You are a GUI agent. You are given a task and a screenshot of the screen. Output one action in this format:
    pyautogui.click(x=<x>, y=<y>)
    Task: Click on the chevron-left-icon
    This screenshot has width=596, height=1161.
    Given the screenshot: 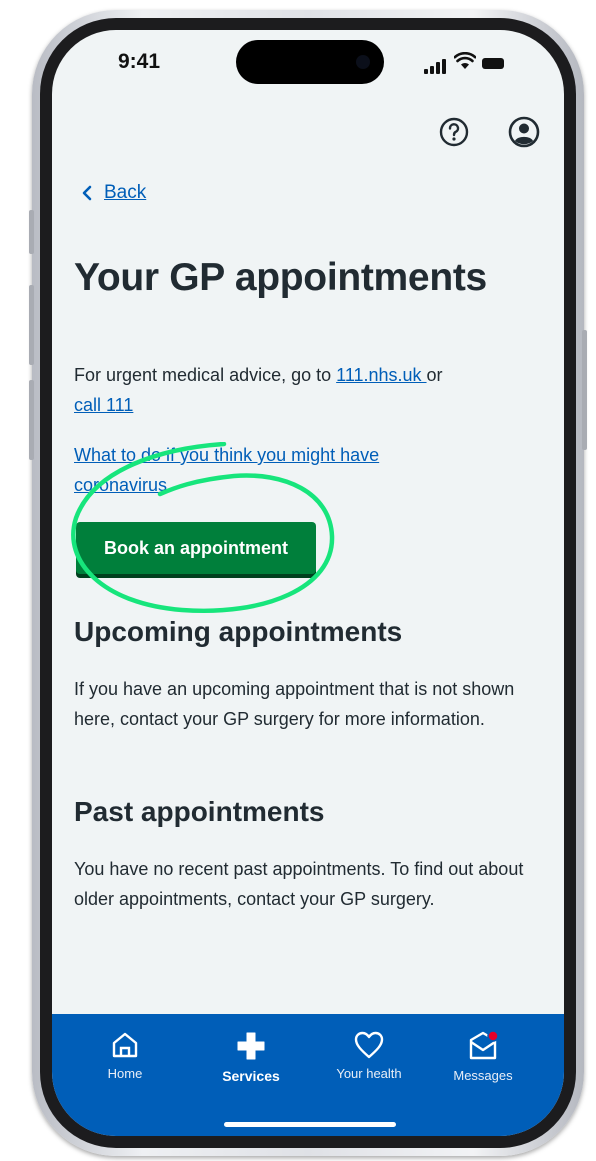 What is the action you would take?
    pyautogui.click(x=87, y=193)
    